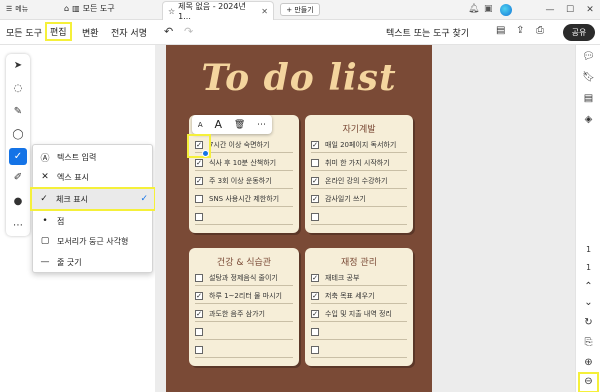  What do you see at coordinates (359, 296) in the screenshot?
I see `todo-row: ✓ 저축 목표 세우기` at bounding box center [359, 296].